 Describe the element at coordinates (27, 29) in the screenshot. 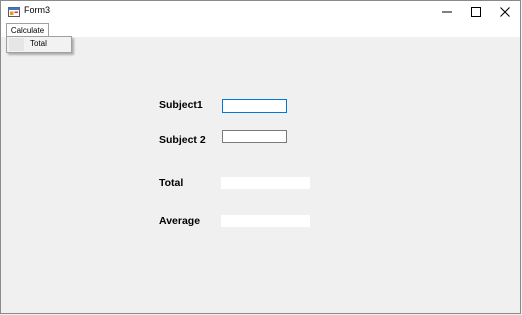

I see `menu-calculate: Calculate` at that location.